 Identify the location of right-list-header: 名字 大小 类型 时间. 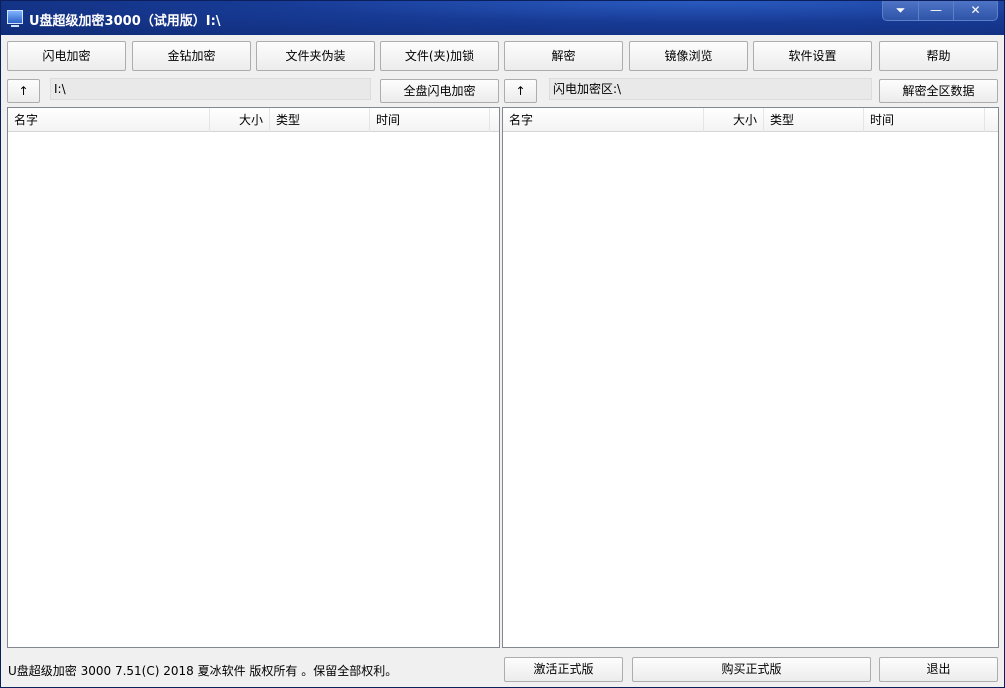
(750, 120).